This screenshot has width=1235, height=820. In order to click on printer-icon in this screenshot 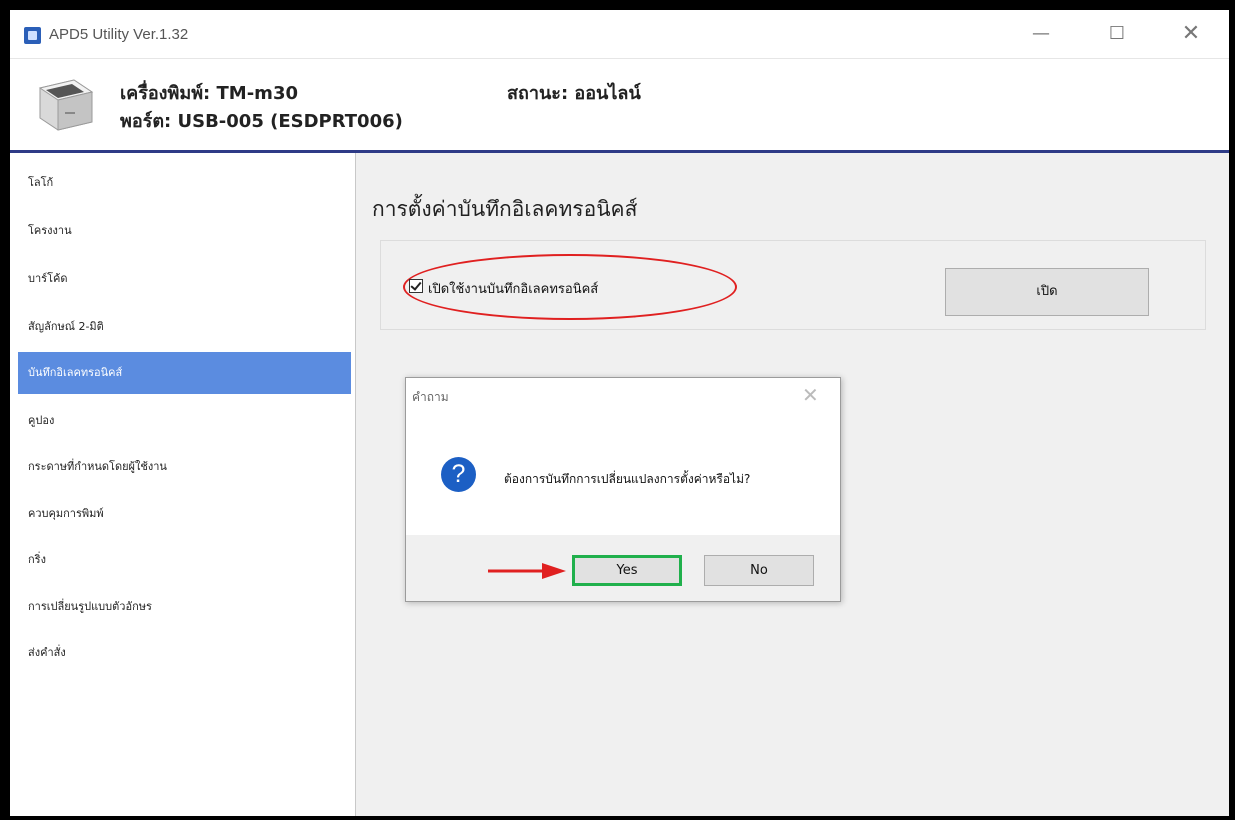, I will do `click(66, 105)`.